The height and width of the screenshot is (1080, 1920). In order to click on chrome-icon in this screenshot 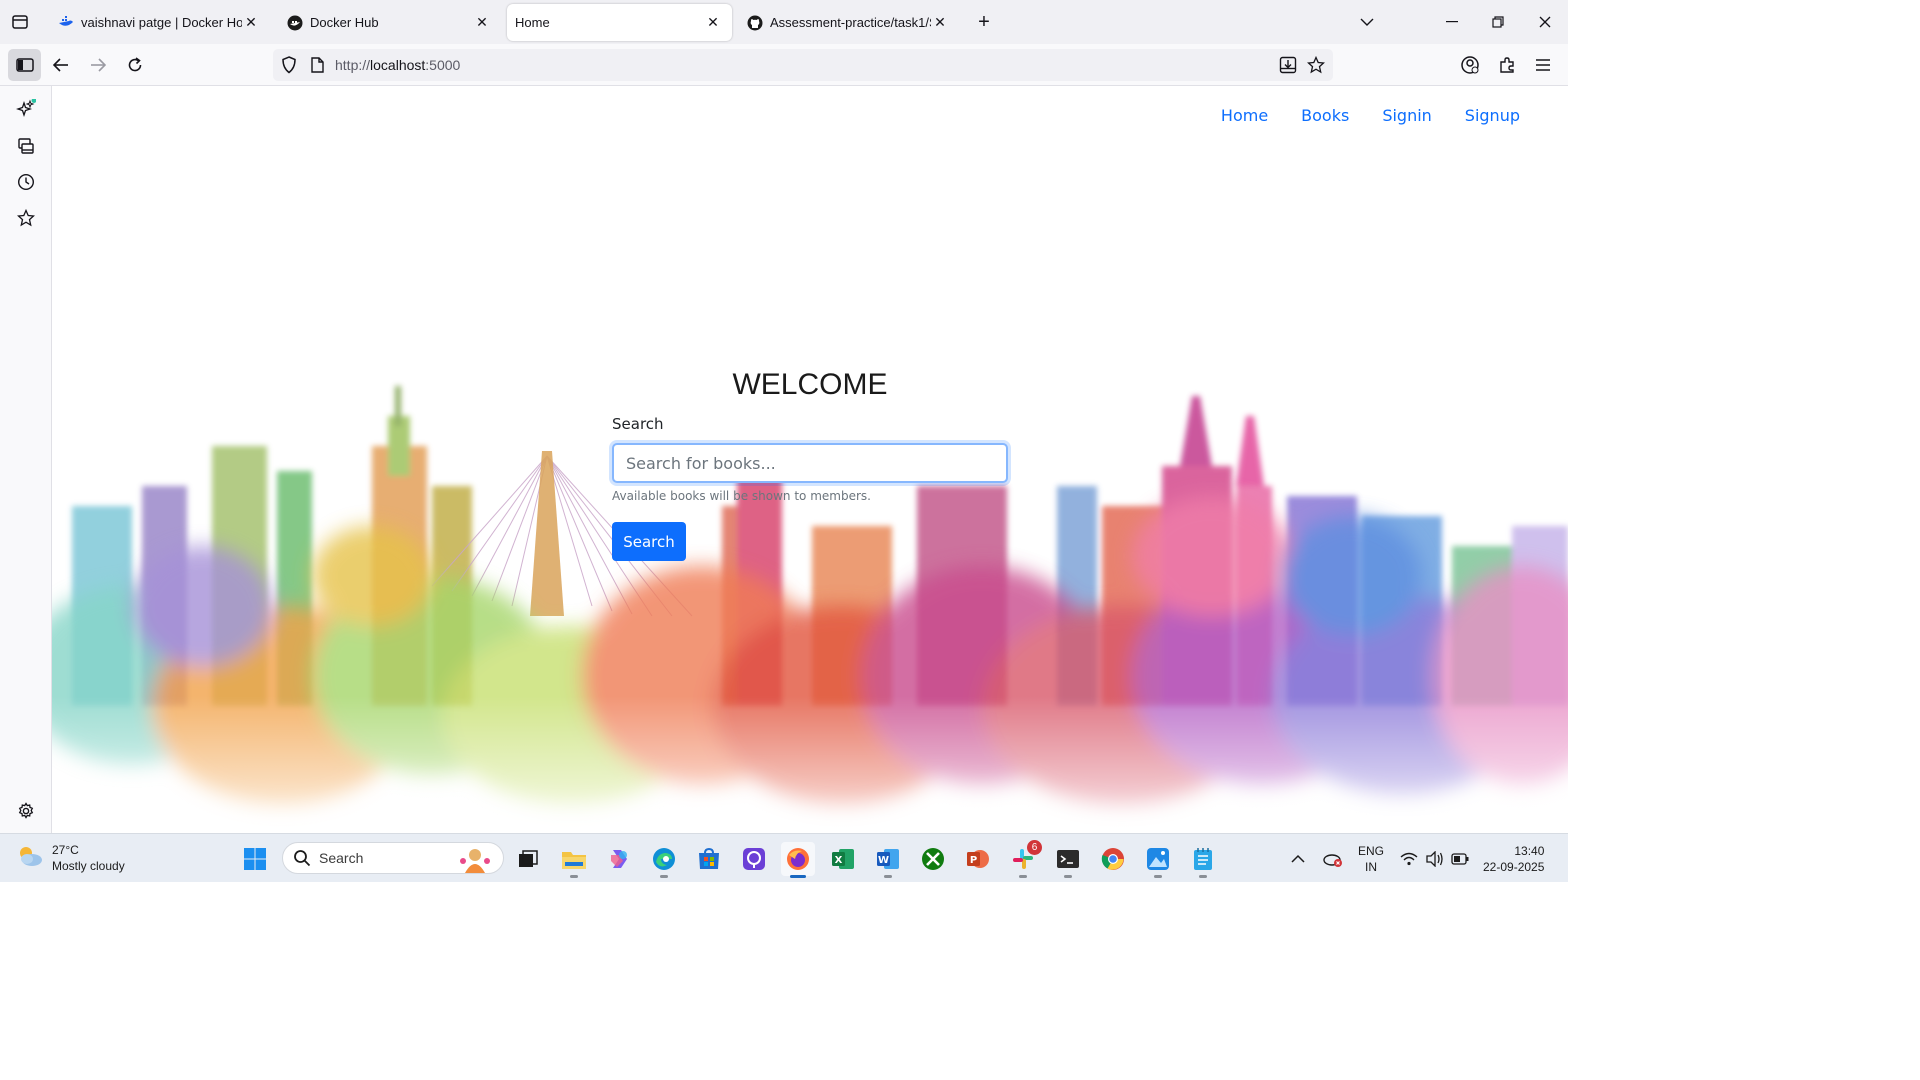, I will do `click(1113, 859)`.